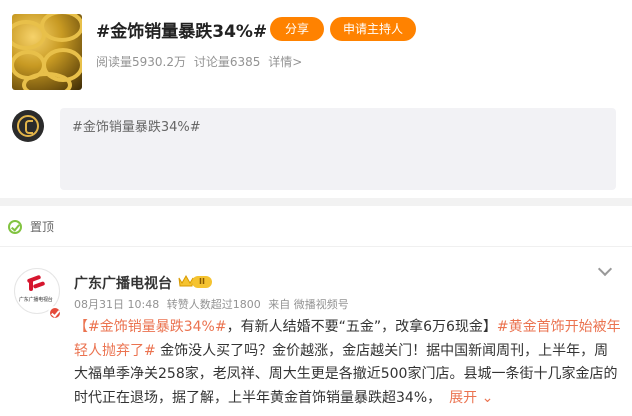 The height and width of the screenshot is (416, 632). I want to click on discuss-count: 讨论量6385, so click(227, 62).